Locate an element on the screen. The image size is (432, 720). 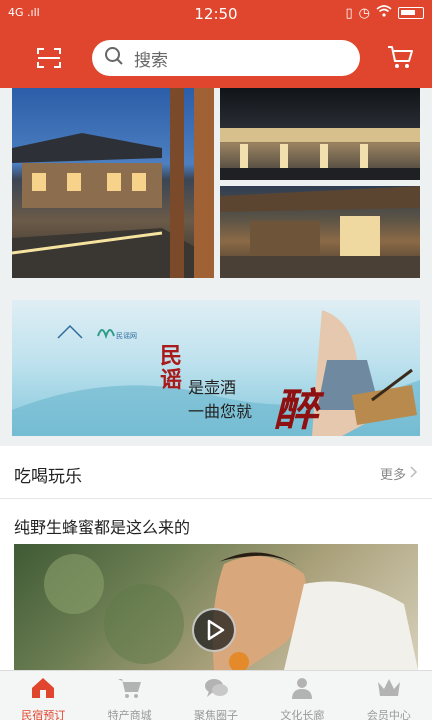
terrace-photo is located at coordinates (320, 232).